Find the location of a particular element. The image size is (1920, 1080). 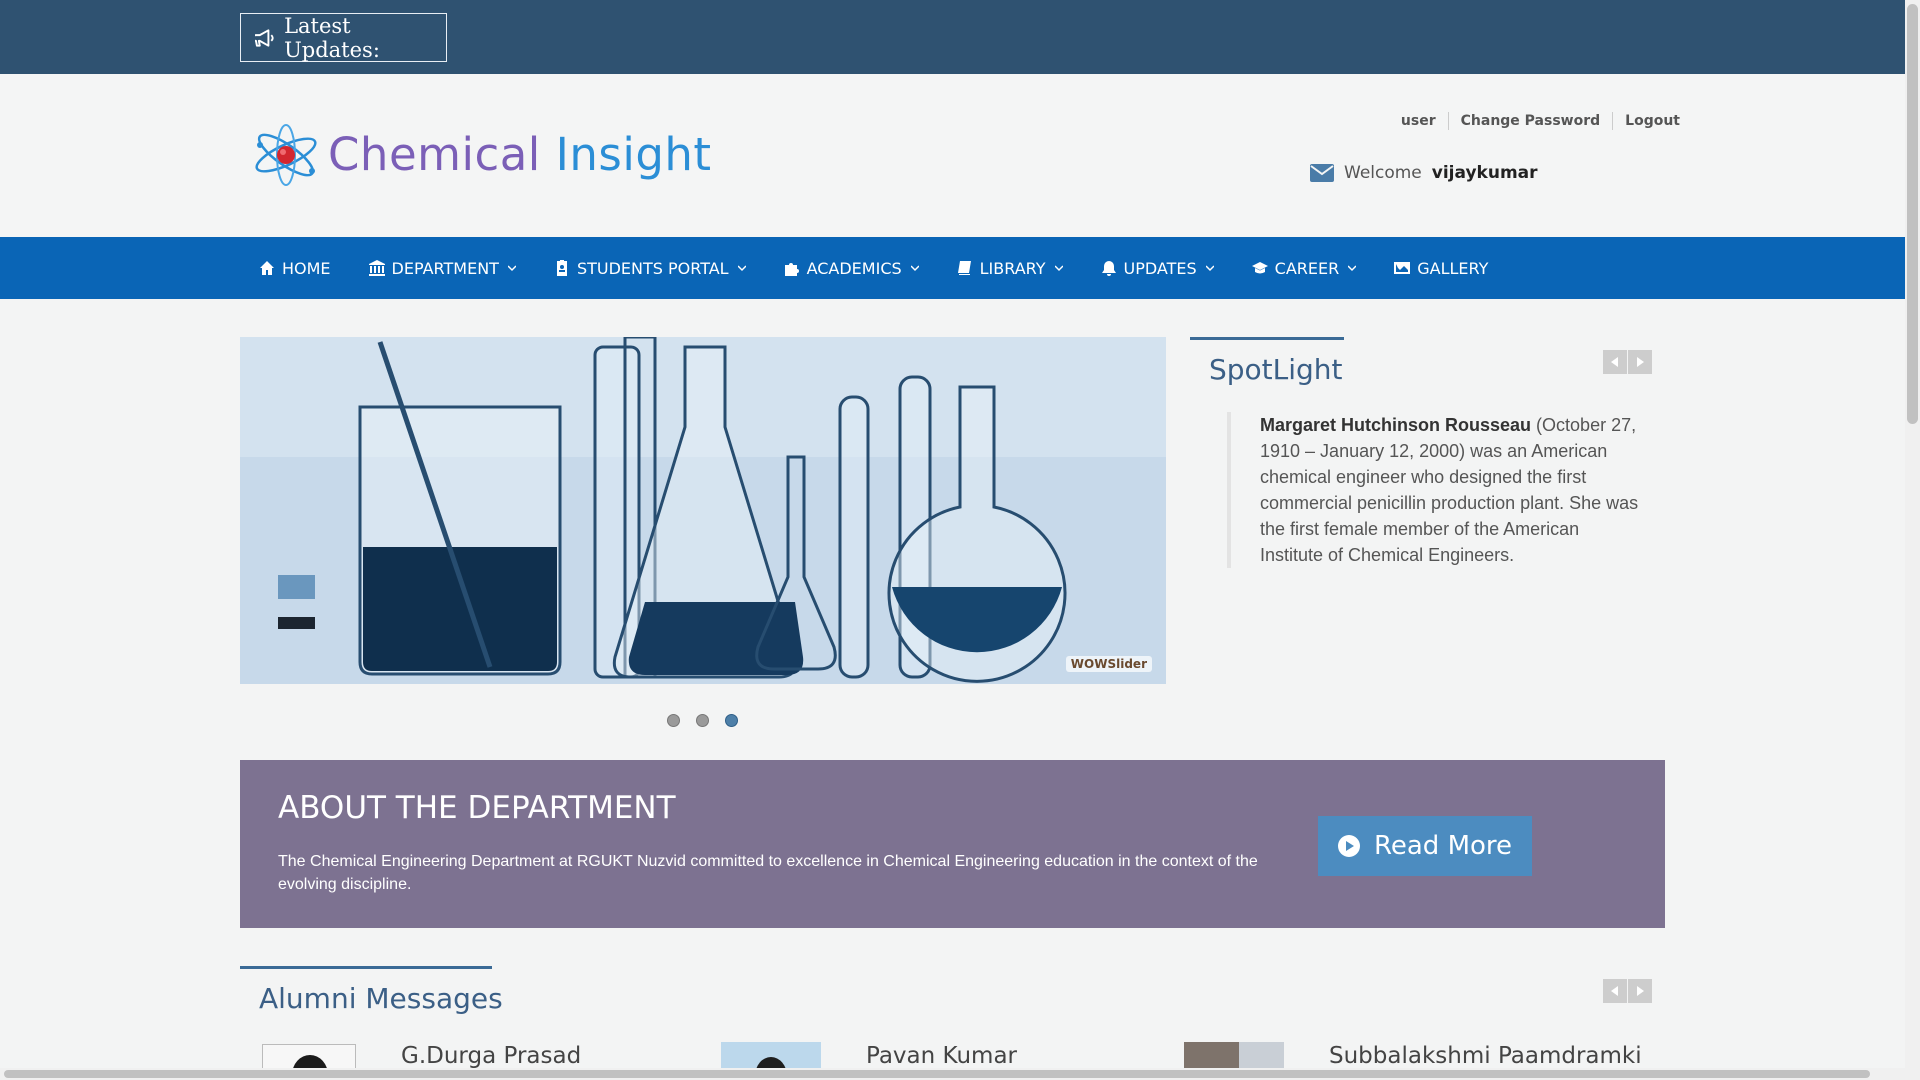

alumni-name: Subbalakshmi Paamdramki is located at coordinates (1485, 1056).